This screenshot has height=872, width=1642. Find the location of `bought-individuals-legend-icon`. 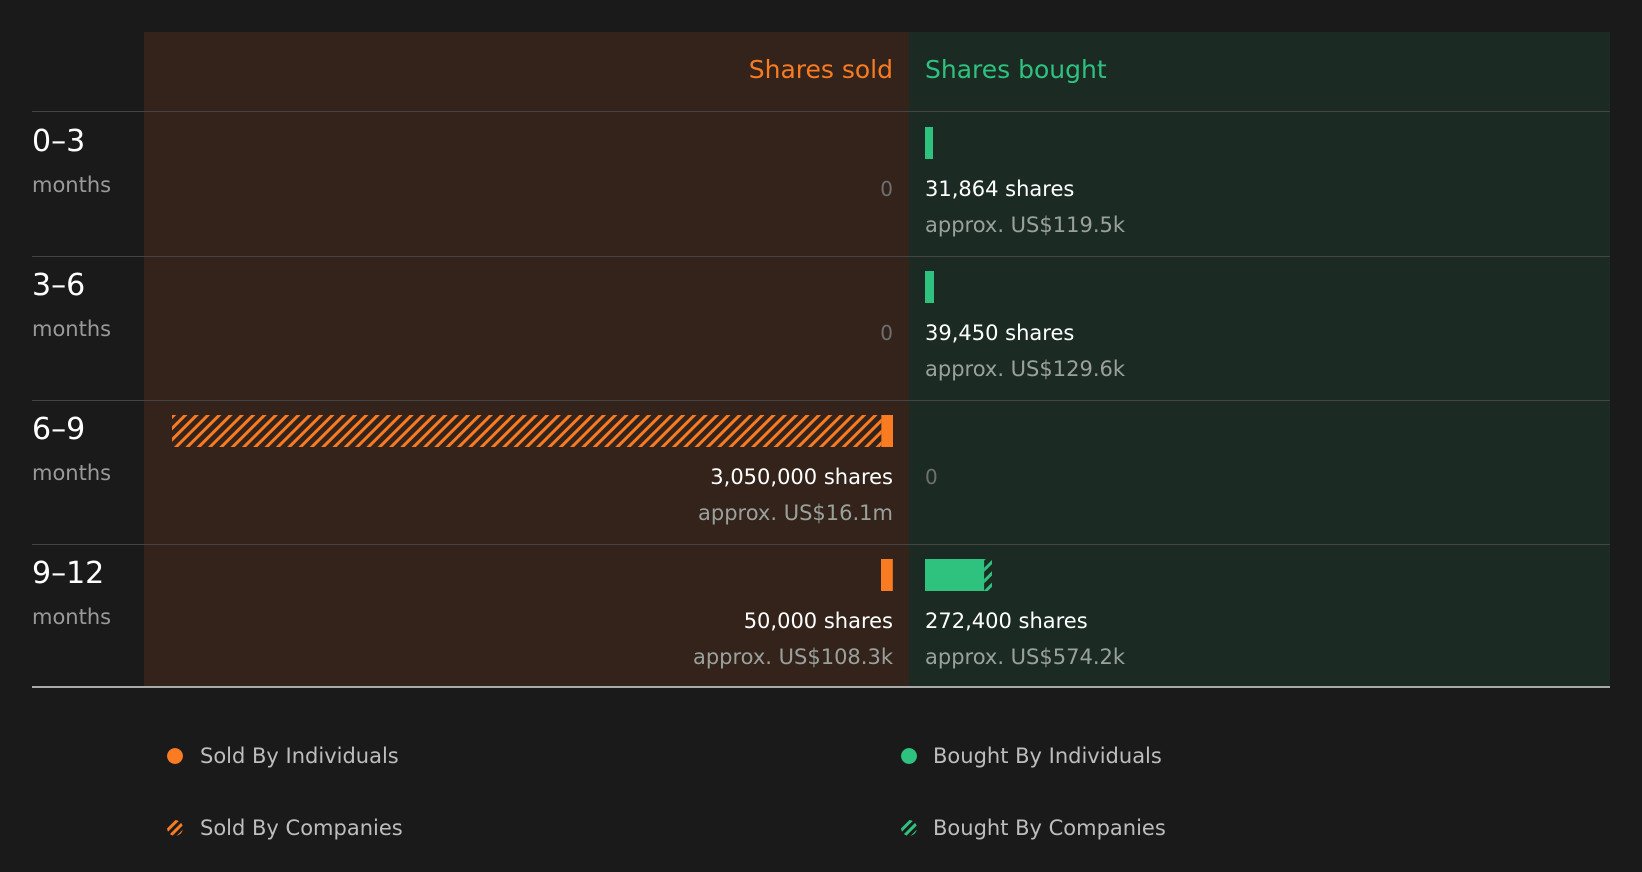

bought-individuals-legend-icon is located at coordinates (909, 756).